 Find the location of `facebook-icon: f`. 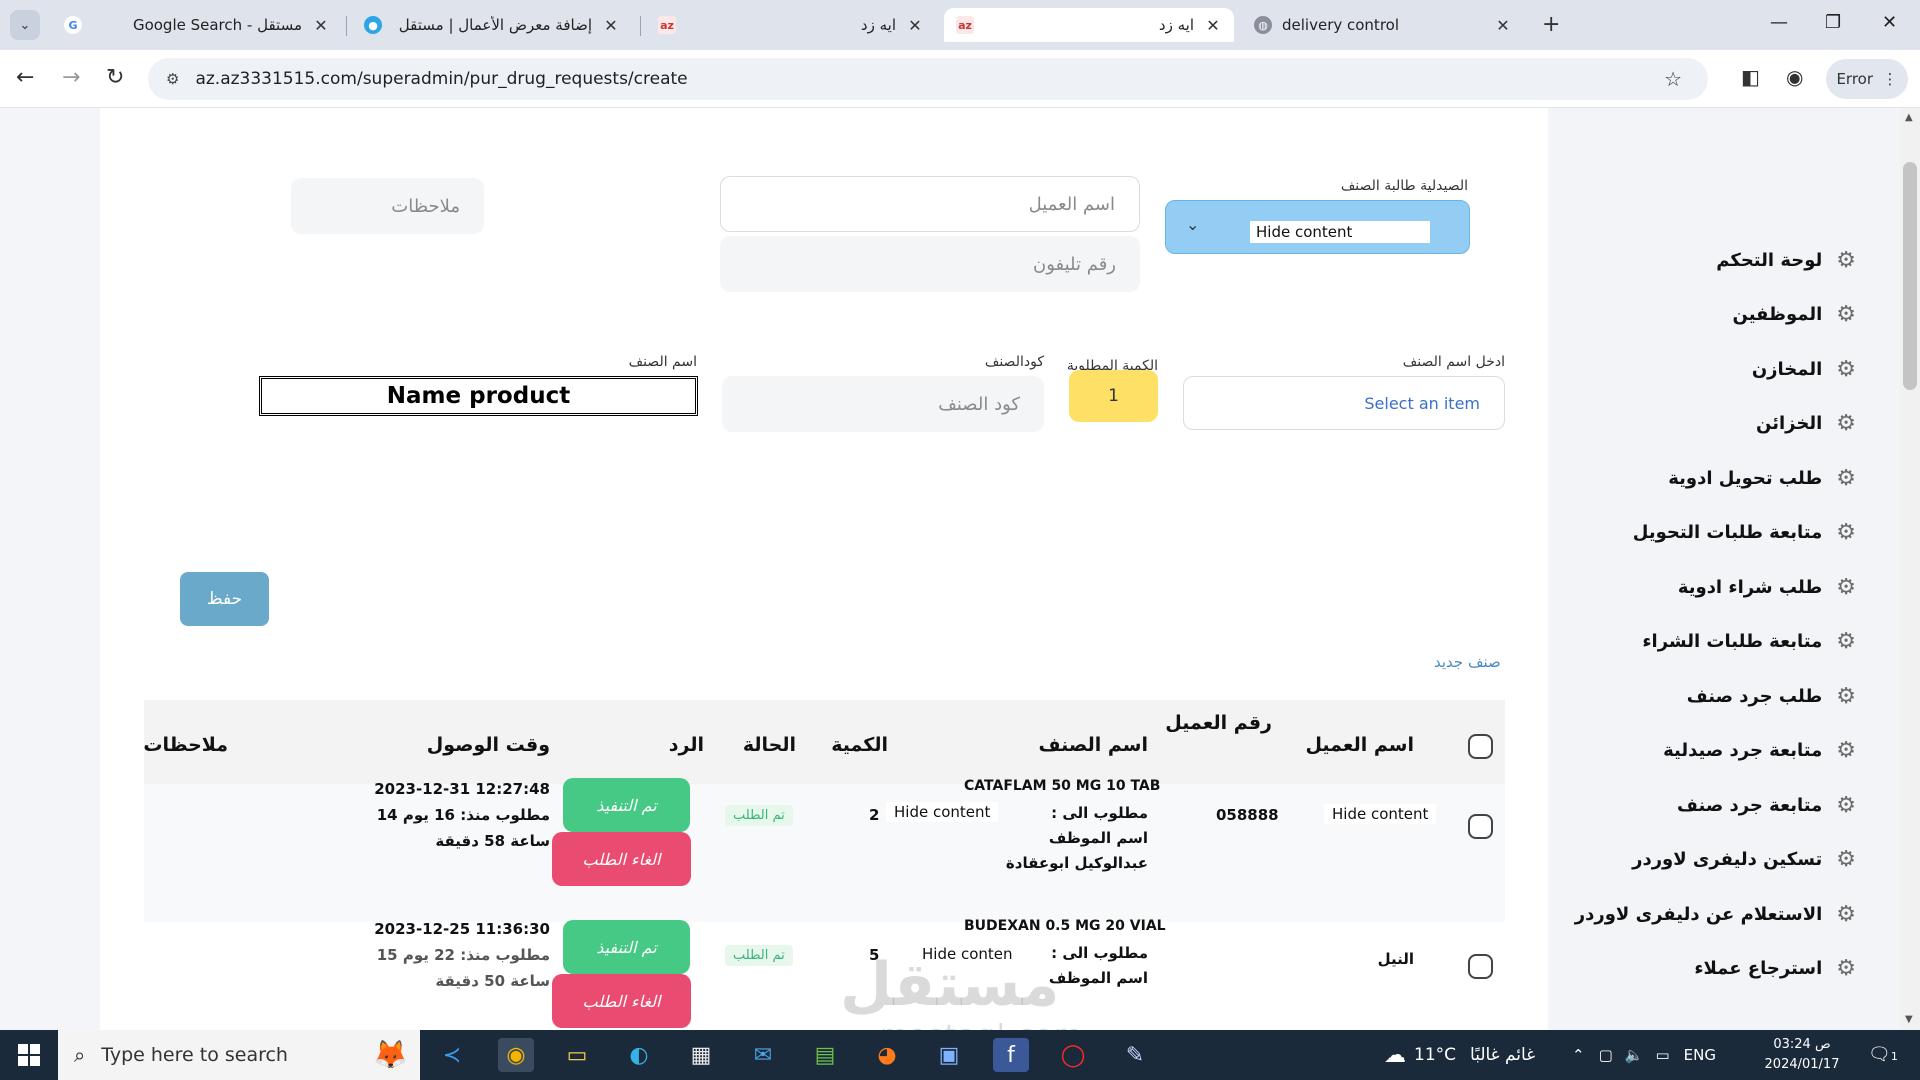

facebook-icon: f is located at coordinates (1011, 1055).